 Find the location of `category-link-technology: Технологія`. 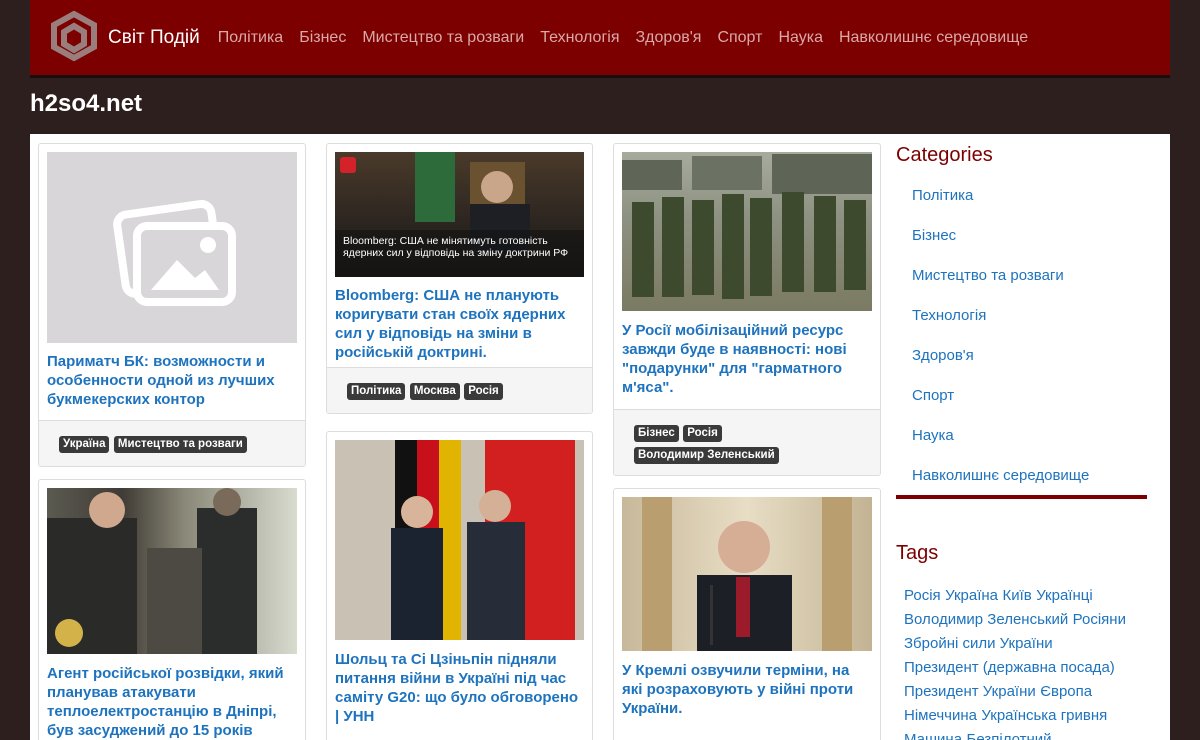

category-link-technology: Технологія is located at coordinates (1032, 326).